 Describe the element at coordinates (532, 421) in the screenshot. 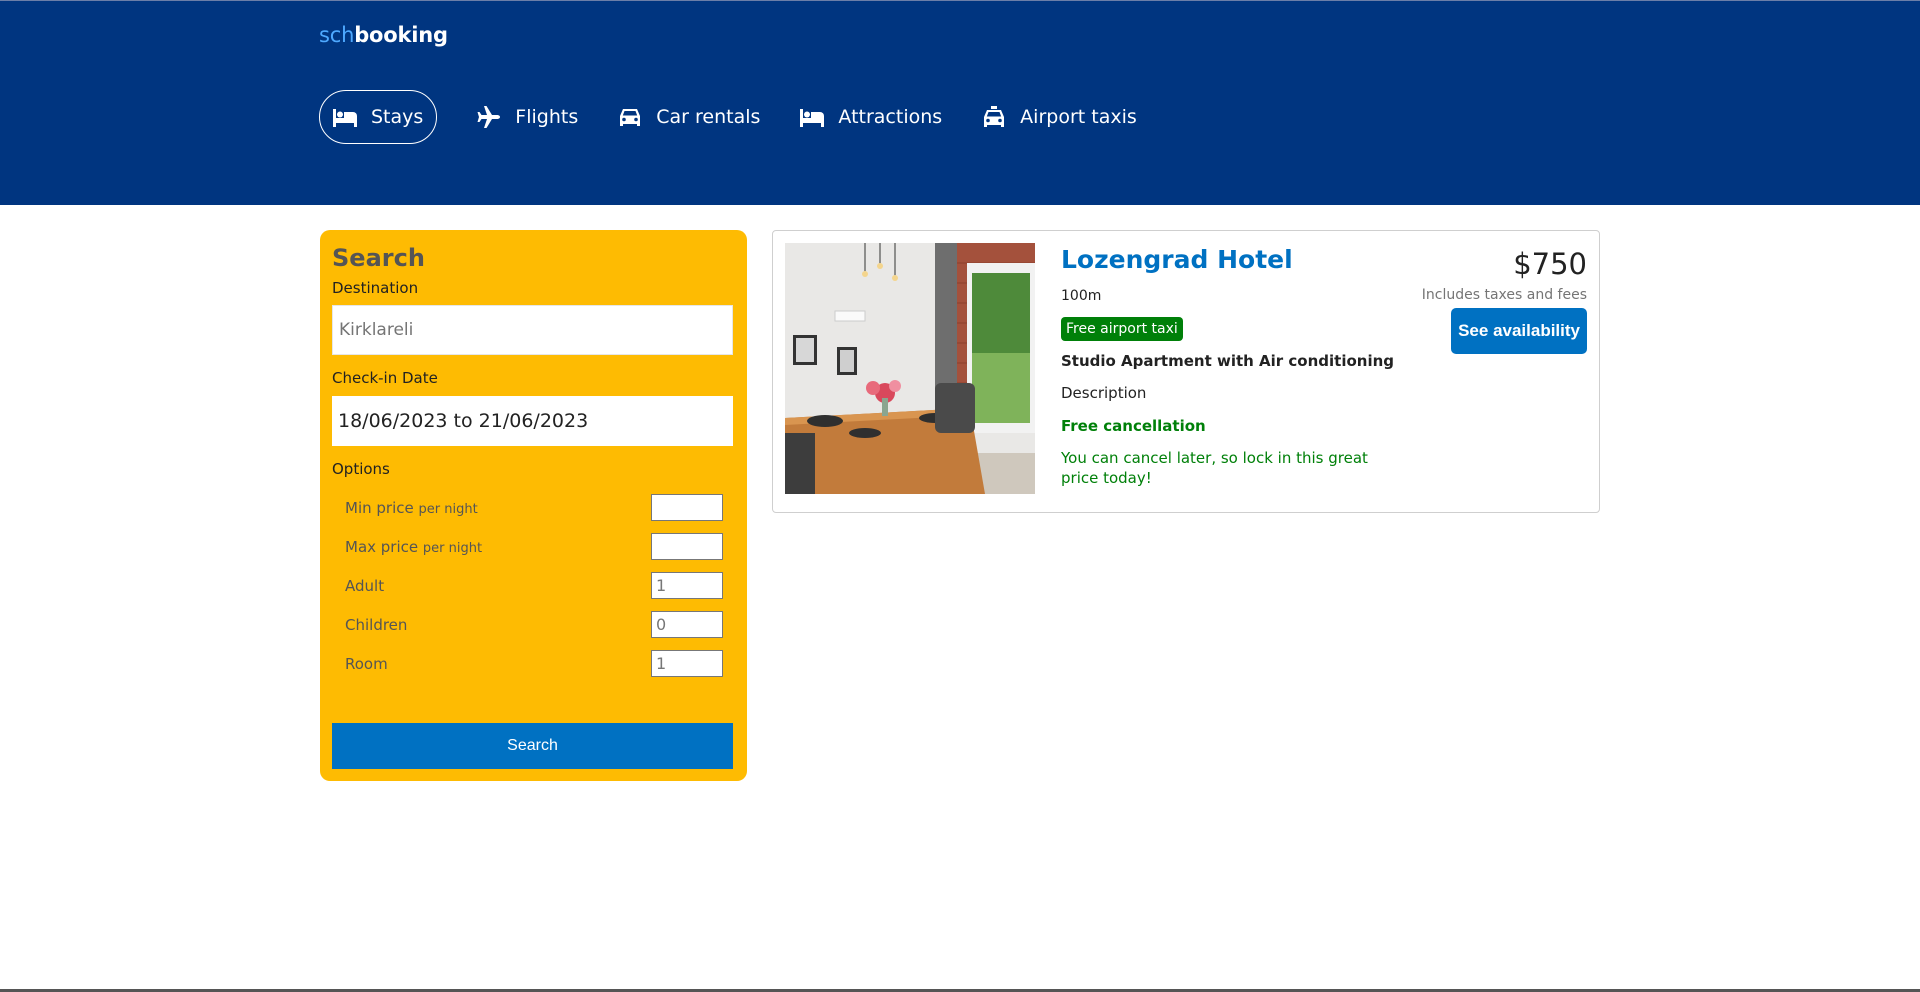

I see `checkin-date-field: 18/06/2023 to 21/06/2023` at that location.